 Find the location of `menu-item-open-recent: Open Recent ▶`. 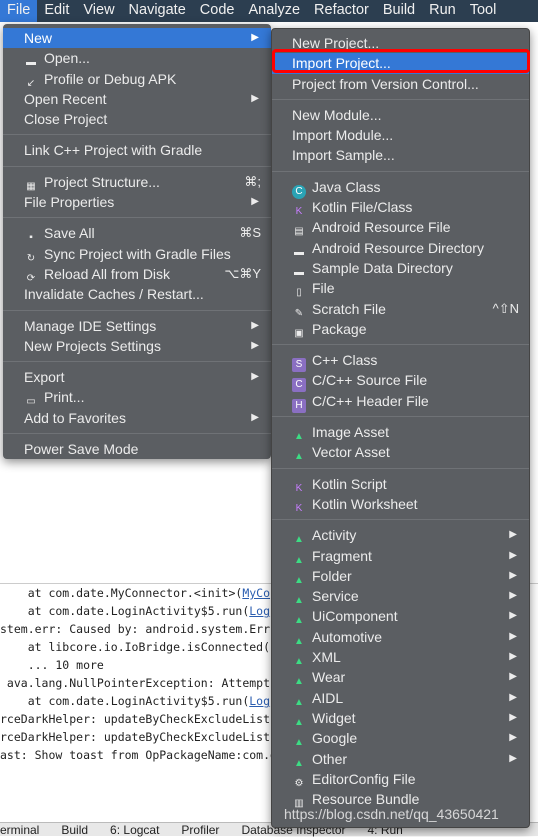

menu-item-open-recent: Open Recent ▶ is located at coordinates (137, 99).